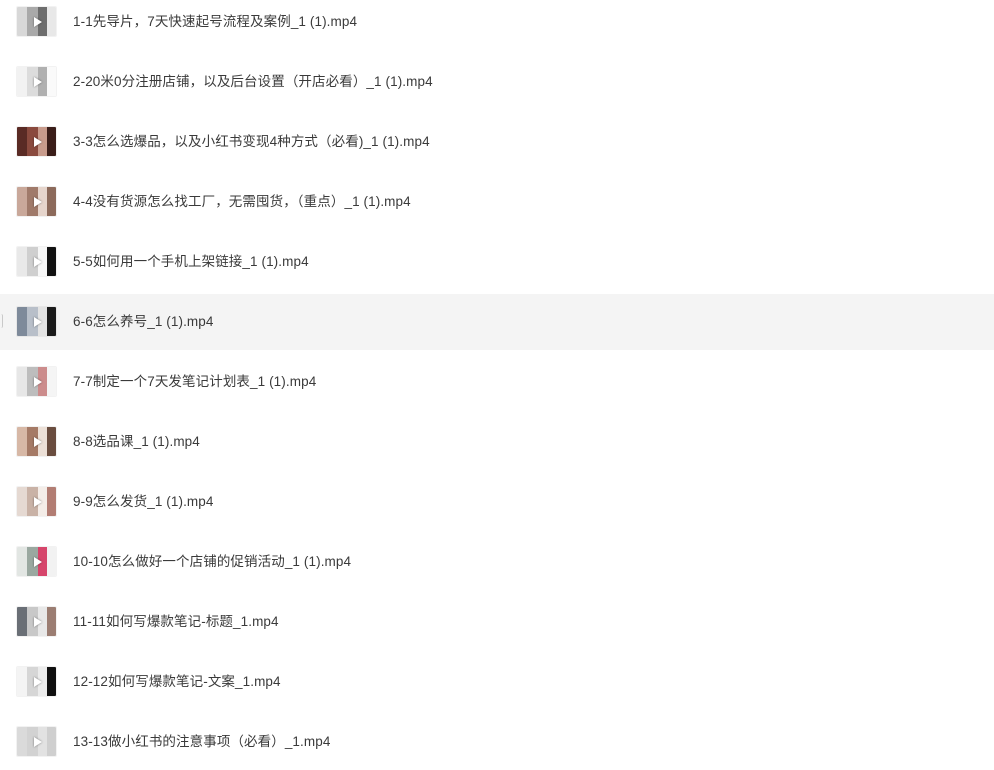 This screenshot has height=770, width=994. What do you see at coordinates (497, 262) in the screenshot?
I see `file-row: 5-5如何用一个手机上架链接_1 (1).mp4` at bounding box center [497, 262].